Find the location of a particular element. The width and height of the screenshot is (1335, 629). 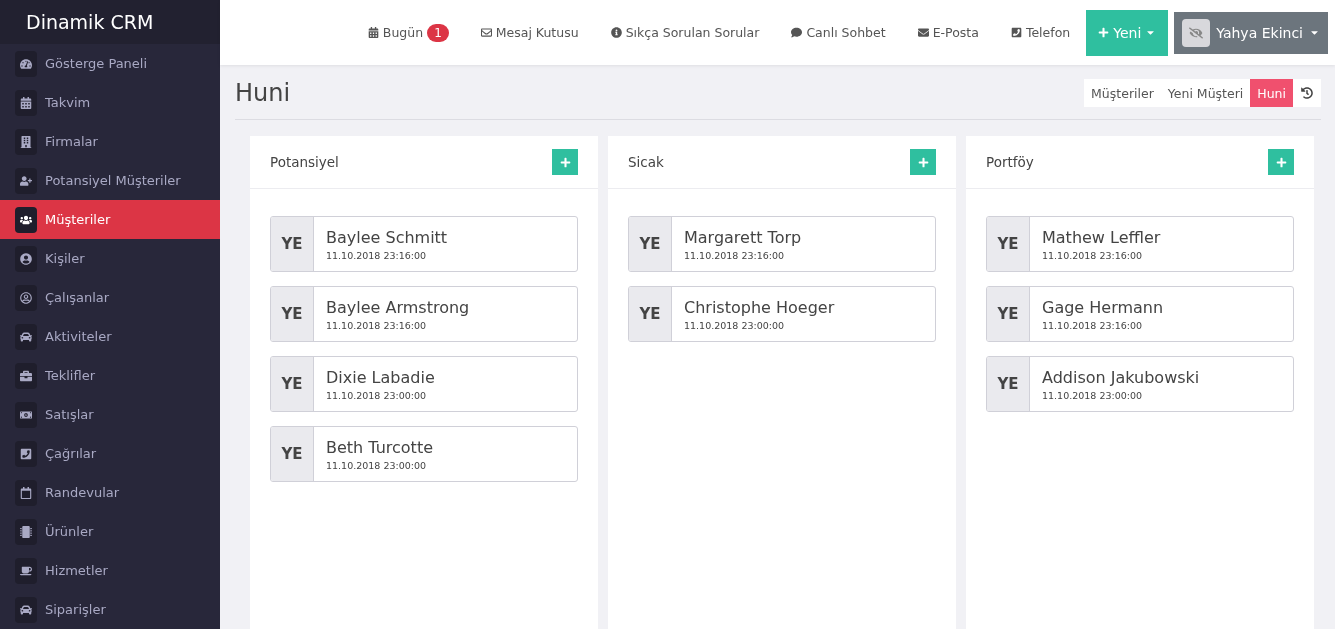

sidebar-label: Çağrılar is located at coordinates (71, 453).